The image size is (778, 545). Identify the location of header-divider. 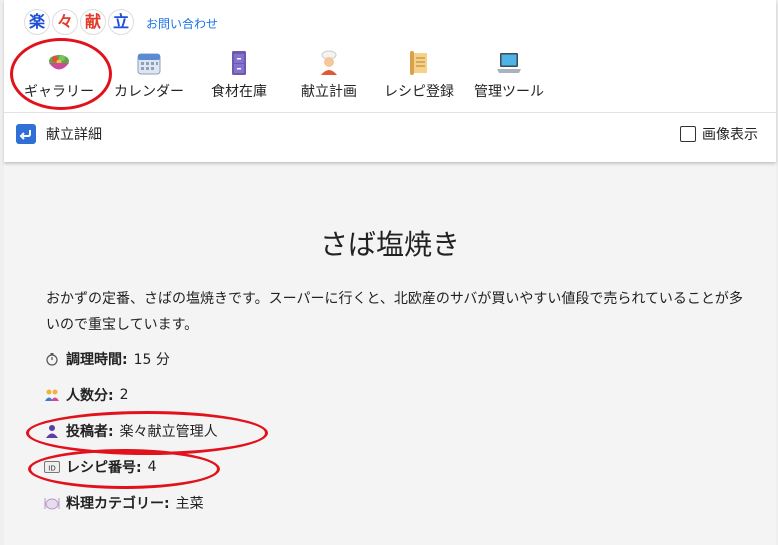
(390, 112).